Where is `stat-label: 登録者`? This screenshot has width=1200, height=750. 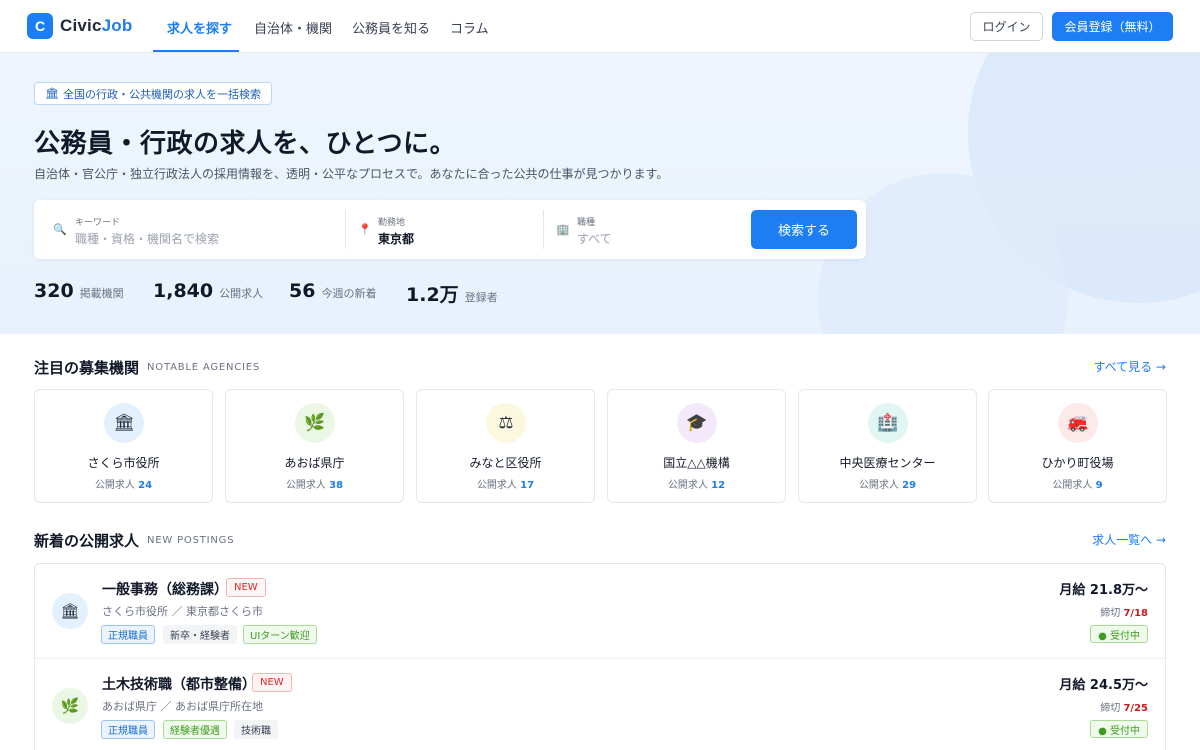 stat-label: 登録者 is located at coordinates (481, 297).